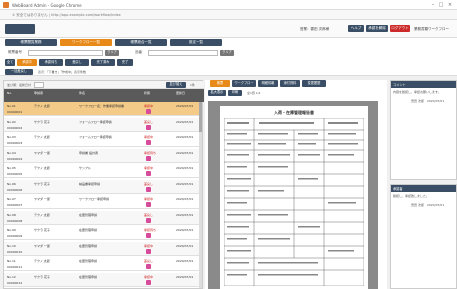 The width and height of the screenshot is (457, 289). Describe the element at coordinates (65, 53) in the screenshot. I see `doc-number-input` at that location.